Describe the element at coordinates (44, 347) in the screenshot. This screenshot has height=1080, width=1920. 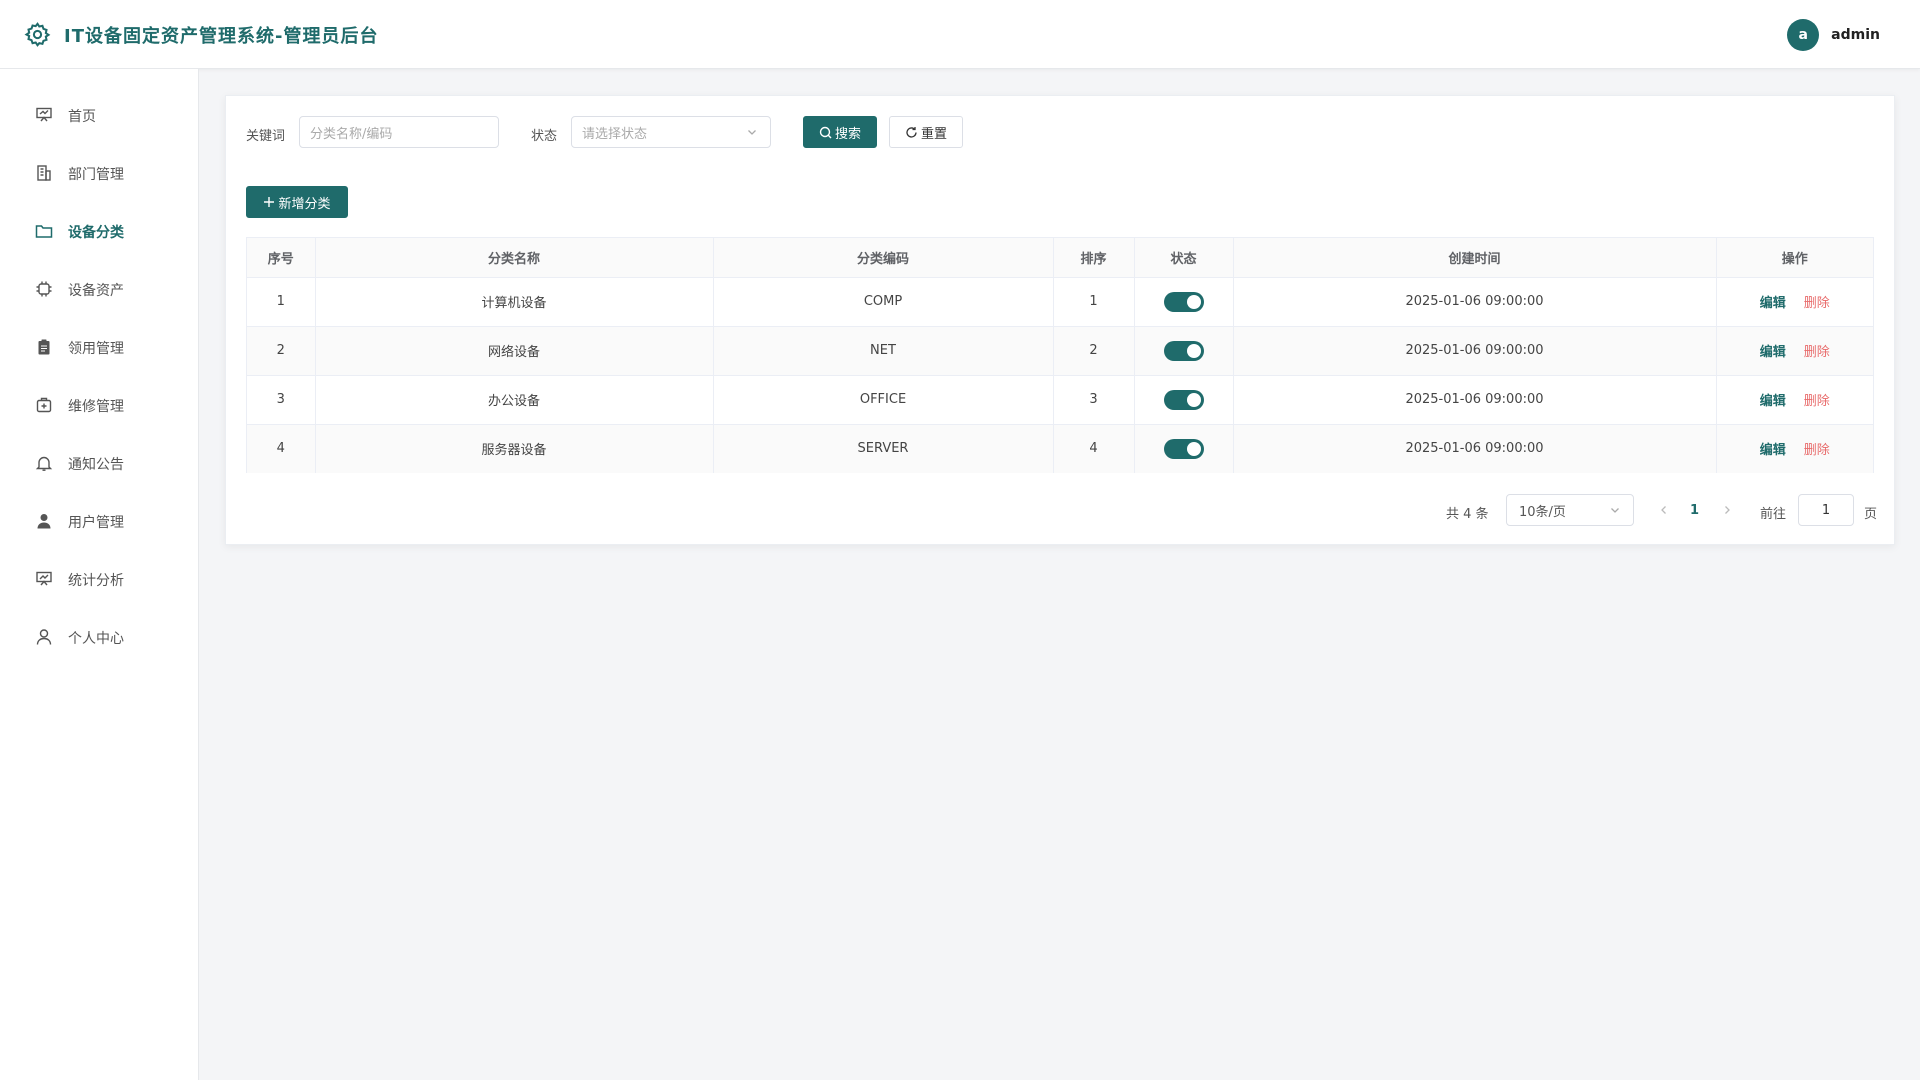
I see `clipboard-icon` at that location.